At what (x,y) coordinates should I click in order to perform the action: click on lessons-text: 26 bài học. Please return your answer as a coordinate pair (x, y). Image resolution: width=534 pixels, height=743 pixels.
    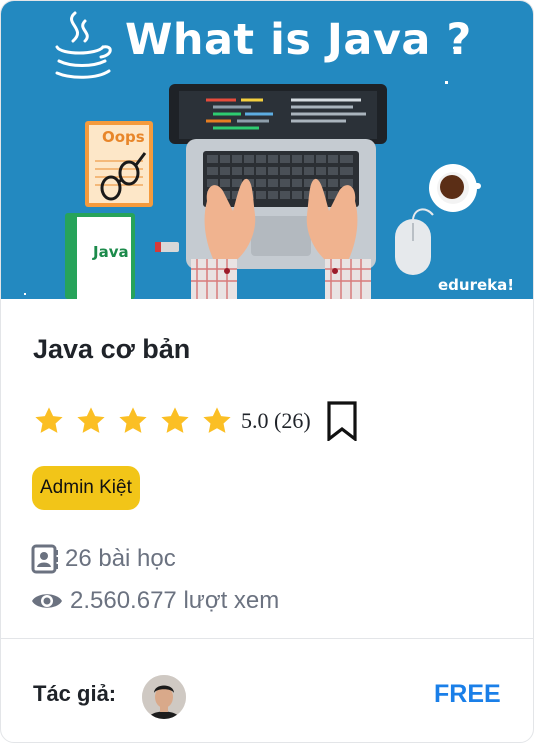
    Looking at the image, I should click on (120, 558).